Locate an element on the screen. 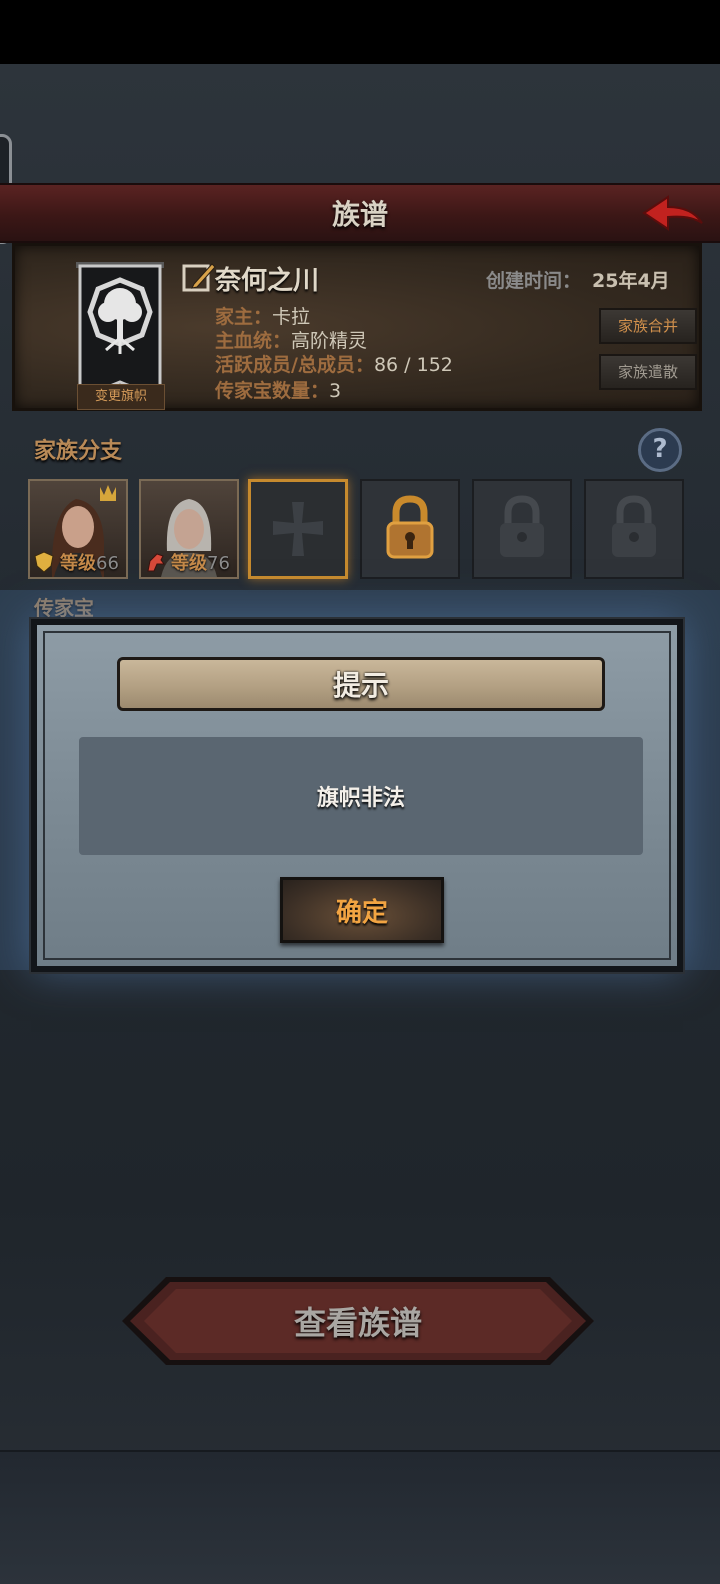 Image resolution: width=720 pixels, height=1584 pixels. branch-slot-add is located at coordinates (298, 529).